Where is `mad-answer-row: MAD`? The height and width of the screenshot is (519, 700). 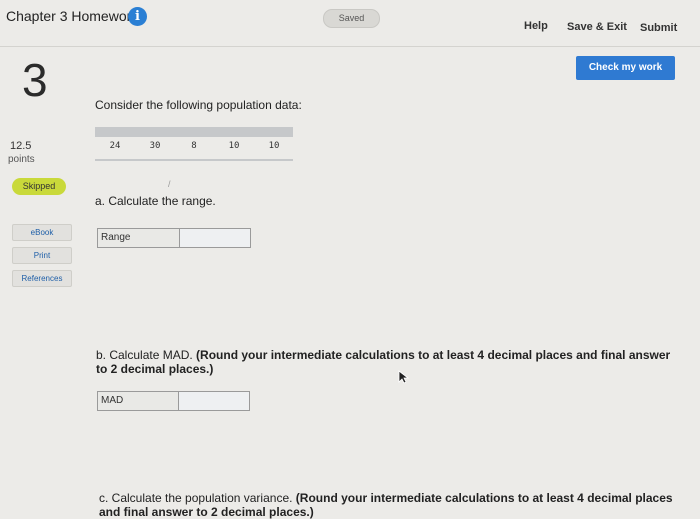
mad-answer-row: MAD is located at coordinates (173, 401).